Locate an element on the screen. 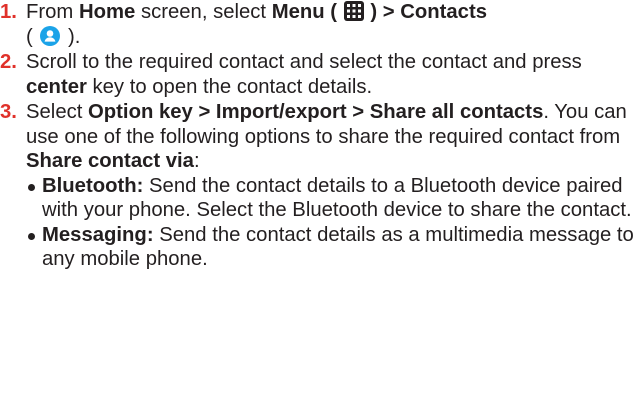  home-label: Home is located at coordinates (107, 12).